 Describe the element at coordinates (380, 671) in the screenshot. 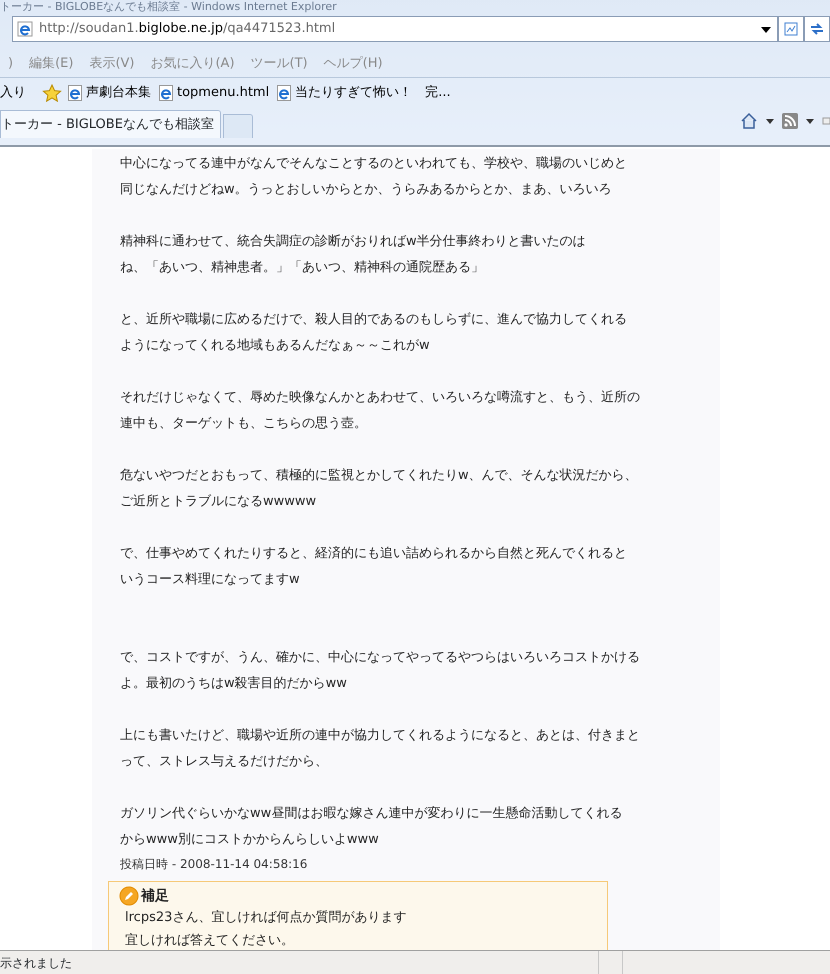

I see `post-paragraph: で、コストですが、うん、確かに、中心になってやってるやつらはいろいろコストかける よ。最初のうちはw殺害目的だからww` at that location.